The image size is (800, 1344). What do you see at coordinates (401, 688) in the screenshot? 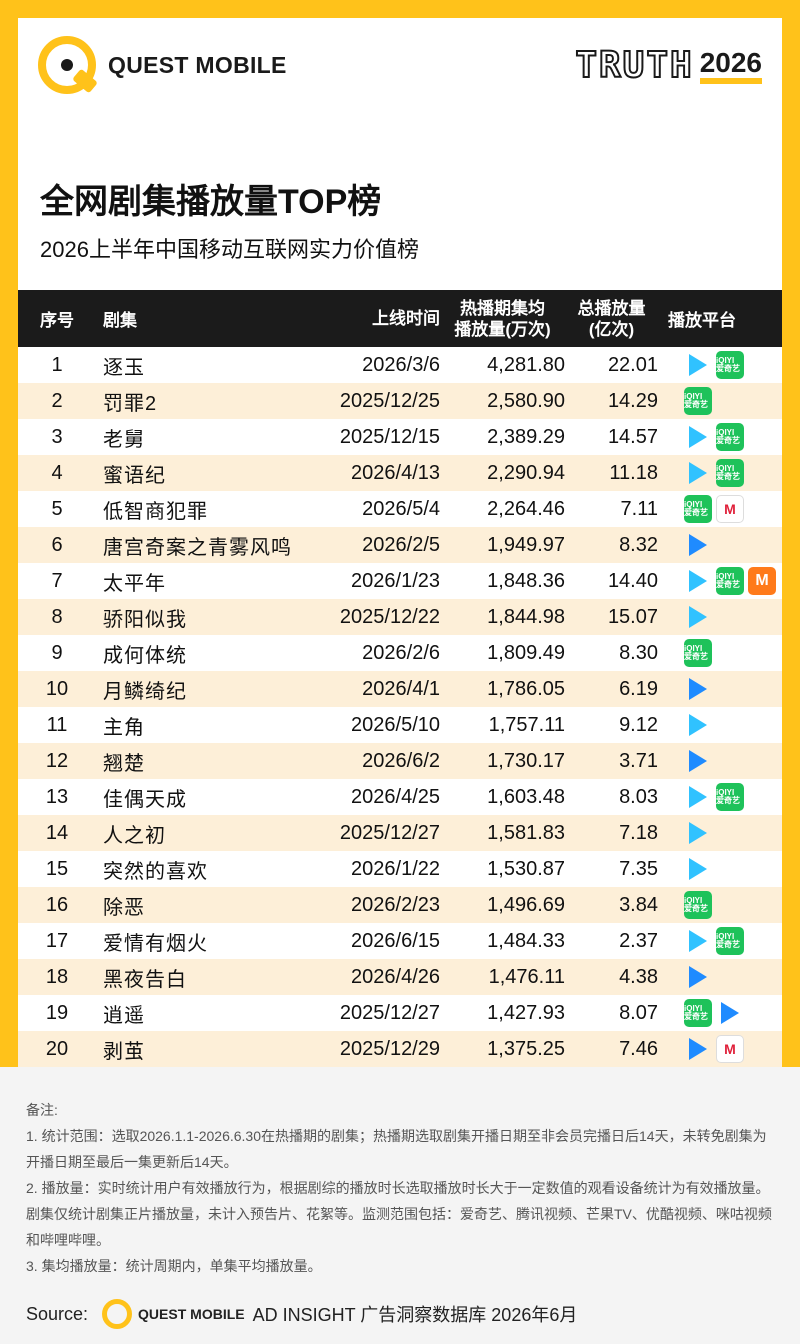
I see `date-cell: 2026/4/1` at bounding box center [401, 688].